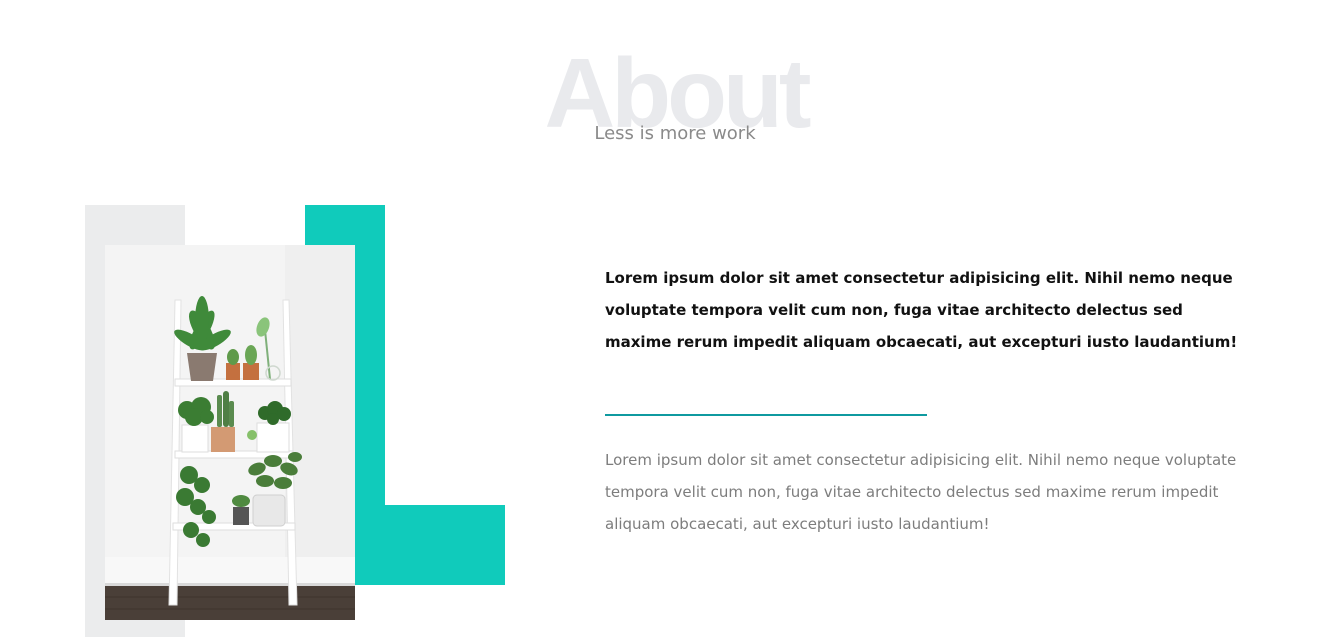 Image resolution: width=1343 pixels, height=637 pixels. Describe the element at coordinates (230, 432) in the screenshot. I see `about-photo` at that location.